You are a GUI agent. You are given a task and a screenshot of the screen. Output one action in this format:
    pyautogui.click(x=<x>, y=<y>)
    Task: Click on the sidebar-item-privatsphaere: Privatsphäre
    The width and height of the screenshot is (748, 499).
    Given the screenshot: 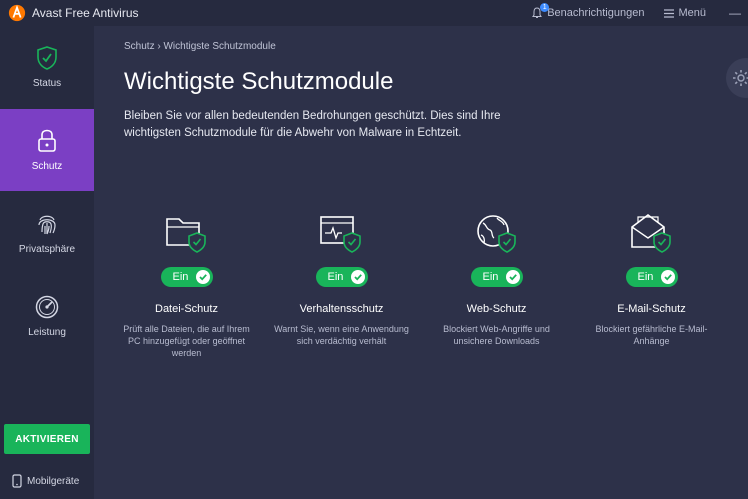 What is the action you would take?
    pyautogui.click(x=47, y=233)
    